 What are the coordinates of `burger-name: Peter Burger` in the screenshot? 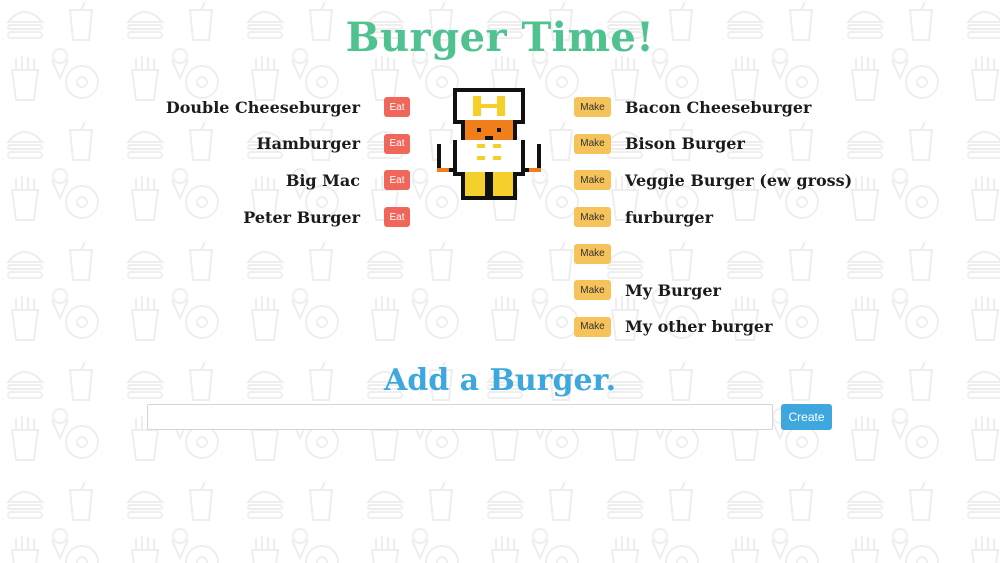 It's located at (301, 217).